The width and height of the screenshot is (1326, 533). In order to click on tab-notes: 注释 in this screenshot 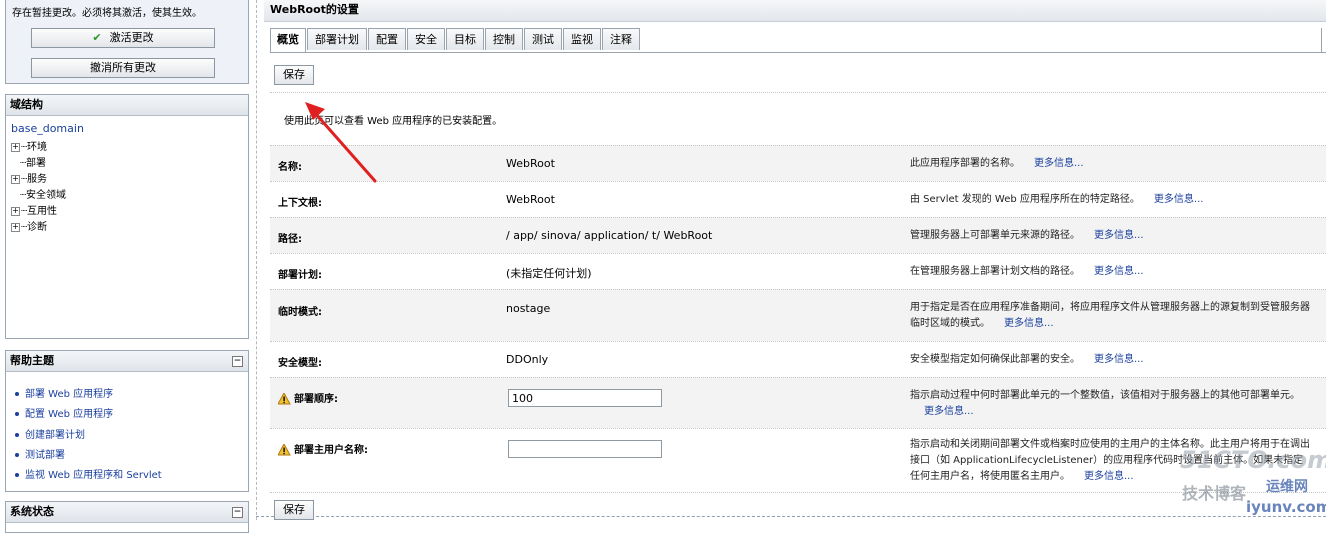, I will do `click(621, 39)`.